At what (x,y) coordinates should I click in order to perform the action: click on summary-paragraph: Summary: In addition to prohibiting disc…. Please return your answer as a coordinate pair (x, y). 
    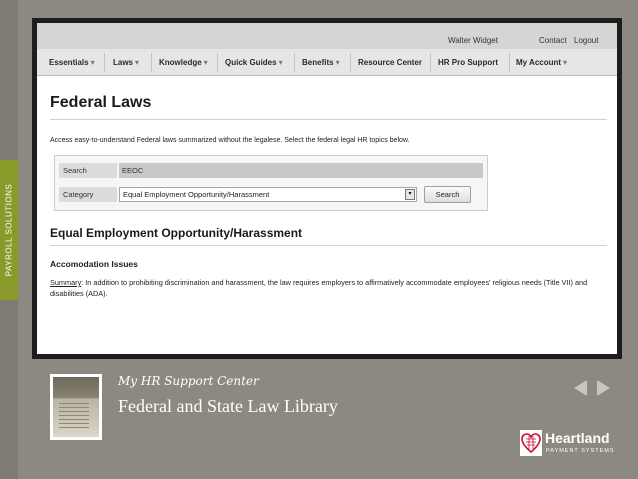
    Looking at the image, I should click on (330, 288).